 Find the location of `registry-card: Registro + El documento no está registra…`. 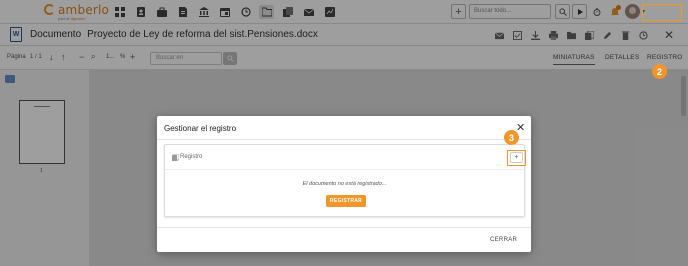

registry-card: Registro + El documento no está registra… is located at coordinates (345, 180).